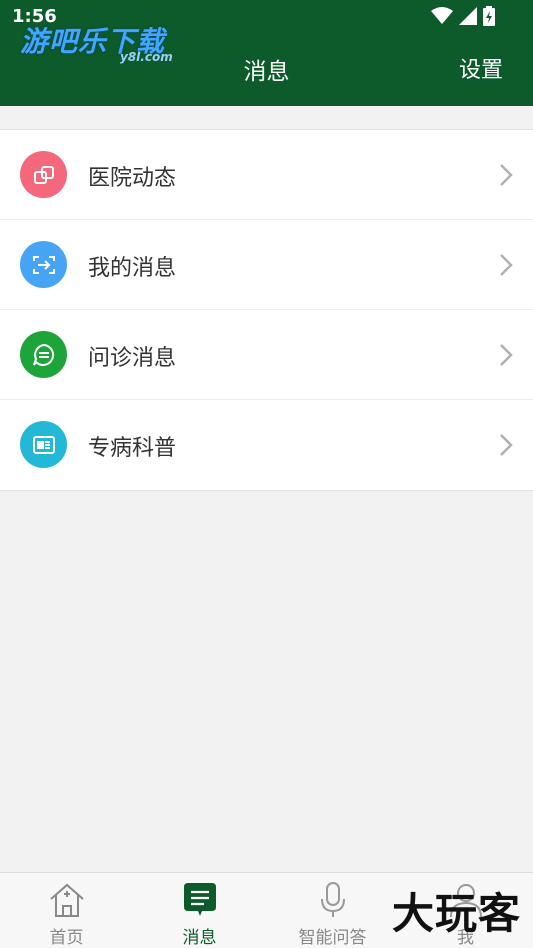  Describe the element at coordinates (132, 358) in the screenshot. I see `list-item-label: 问诊消息` at that location.